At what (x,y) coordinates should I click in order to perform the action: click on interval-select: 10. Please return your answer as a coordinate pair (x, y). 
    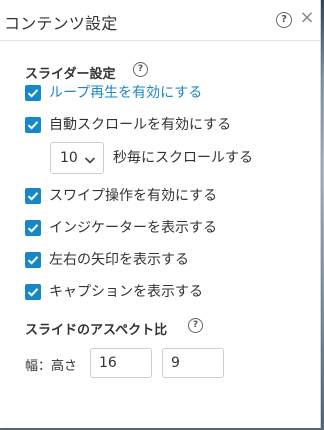
    Looking at the image, I should click on (77, 158).